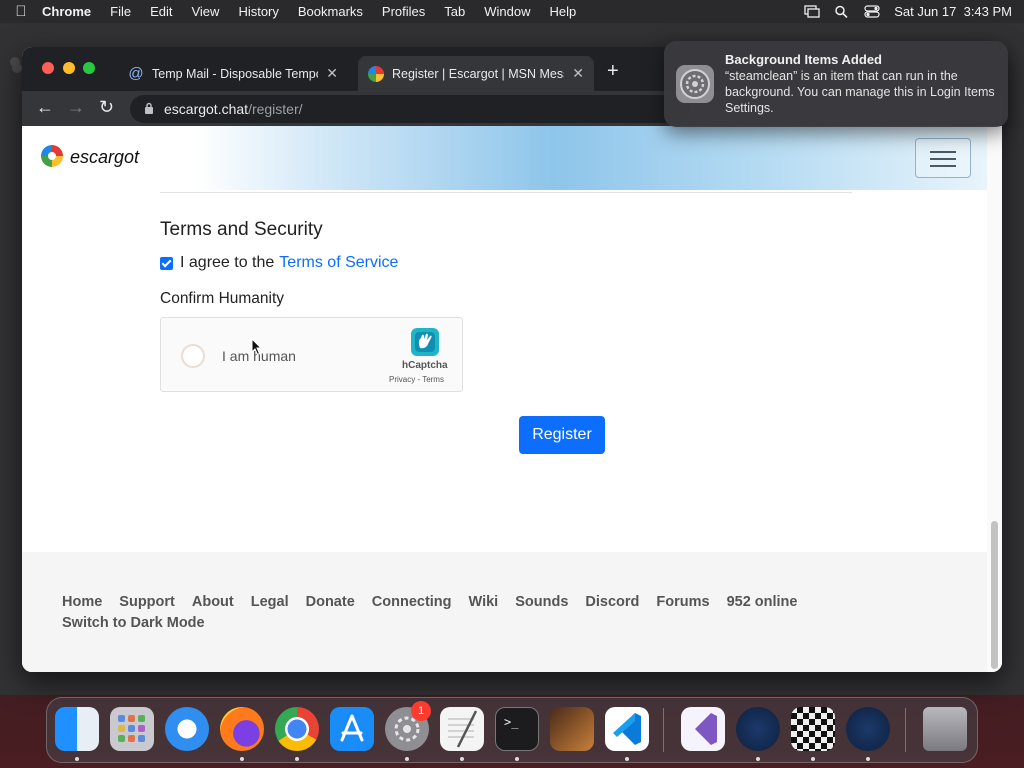 This screenshot has width=1024, height=768. What do you see at coordinates (48, 68) in the screenshot?
I see `window-close-button` at bounding box center [48, 68].